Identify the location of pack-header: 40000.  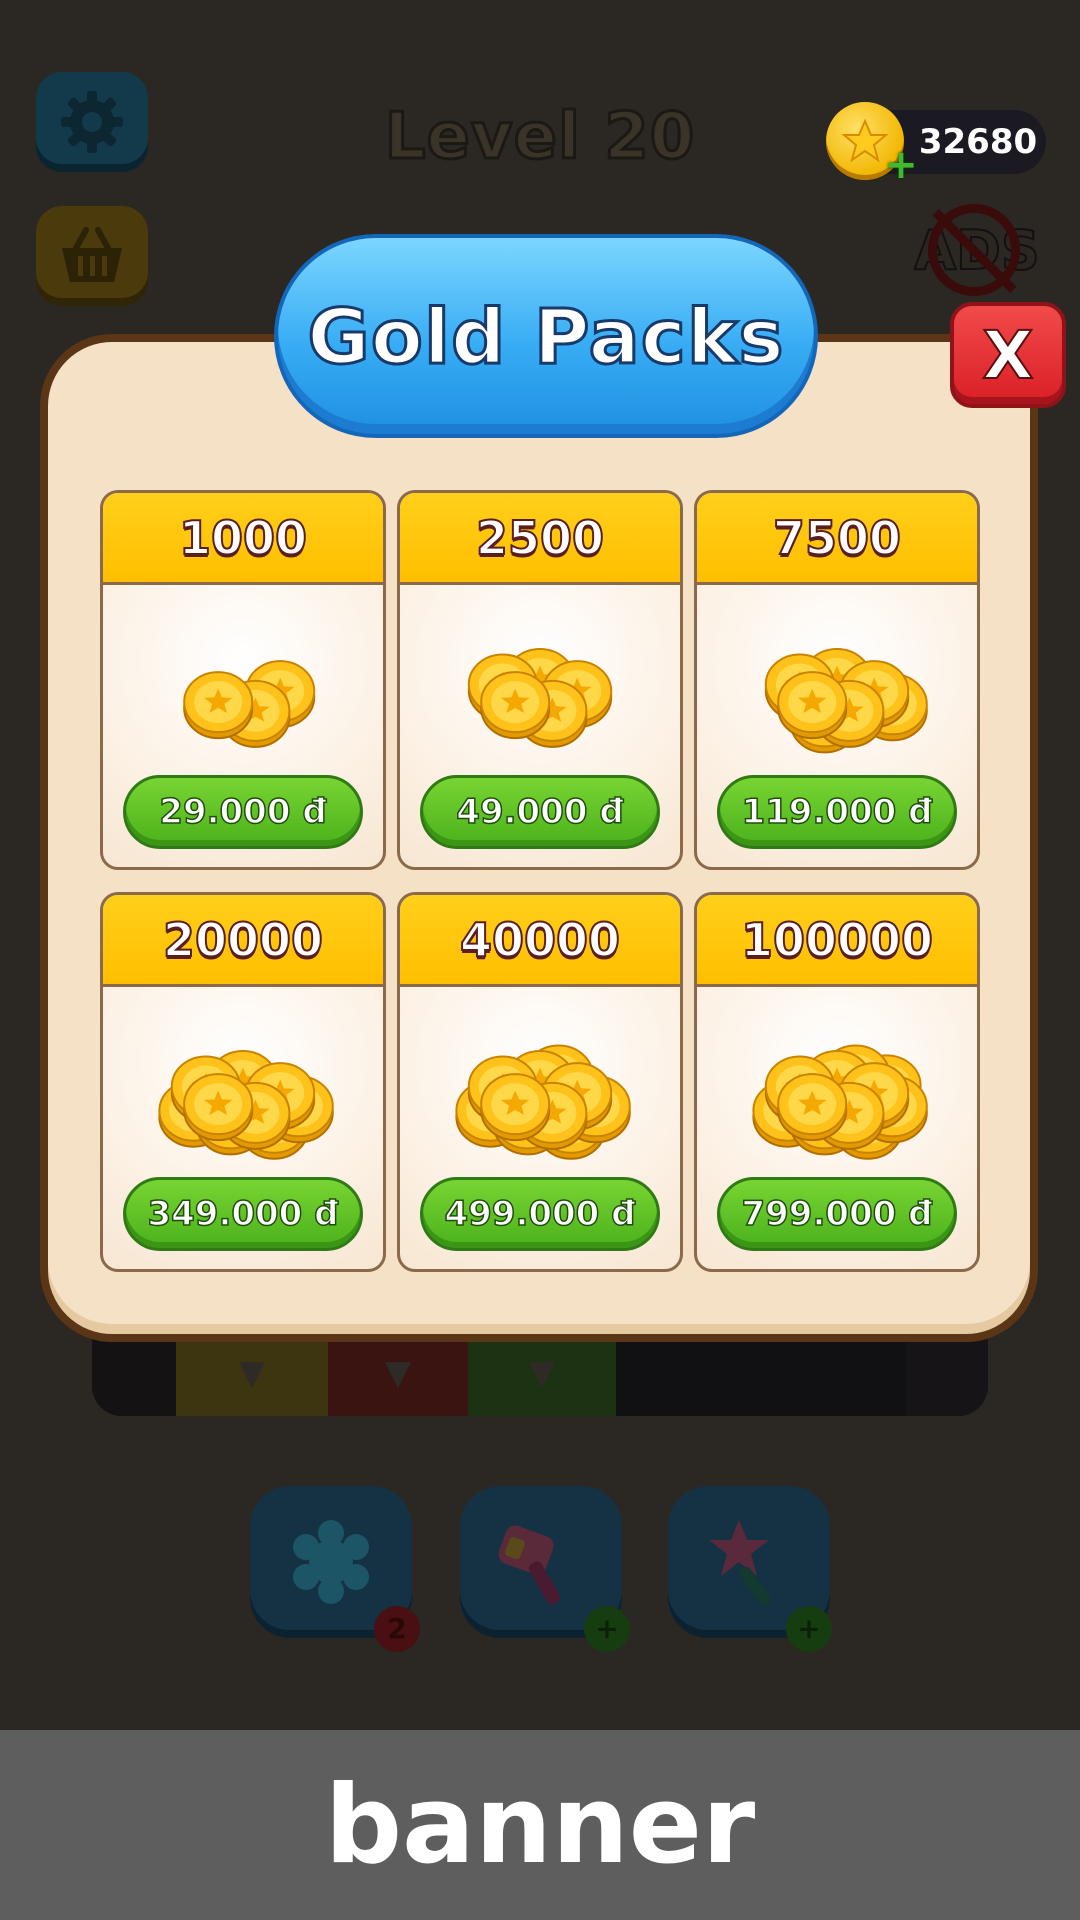
(540, 941).